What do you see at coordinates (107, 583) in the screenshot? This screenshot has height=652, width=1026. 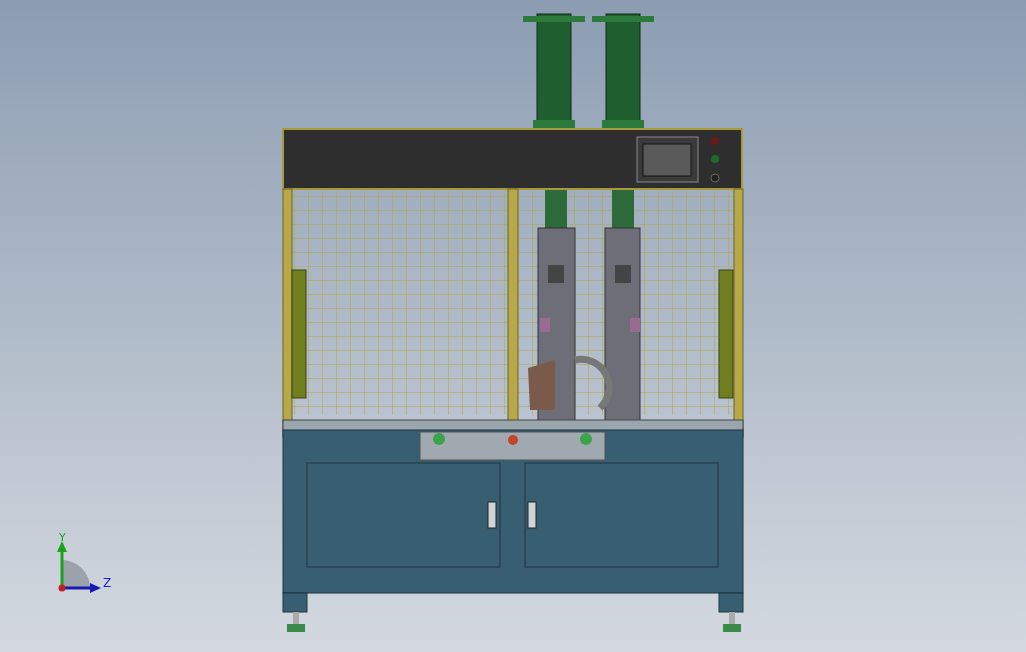 I see `z-axis-label: Z` at bounding box center [107, 583].